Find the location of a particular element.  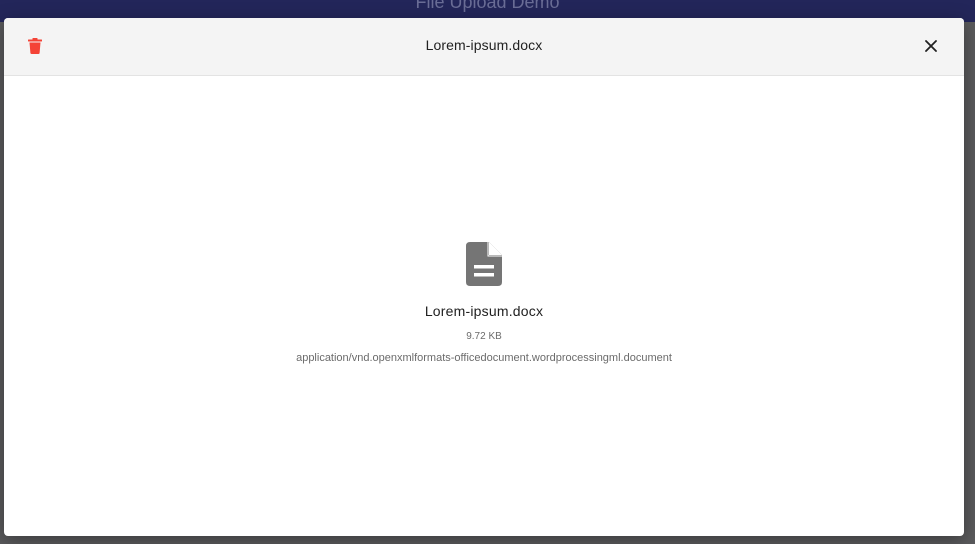

close-icon is located at coordinates (931, 47).